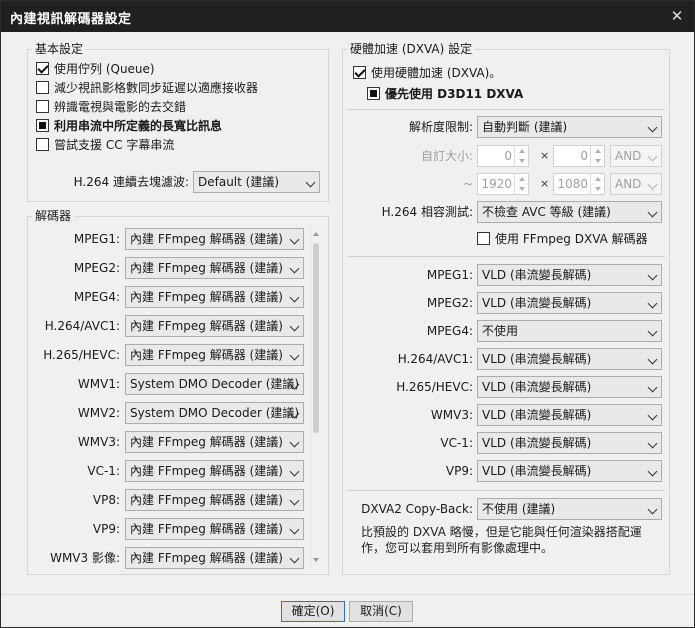 Image resolution: width=695 pixels, height=628 pixels. I want to click on scroll-down-icon, so click(316, 560).